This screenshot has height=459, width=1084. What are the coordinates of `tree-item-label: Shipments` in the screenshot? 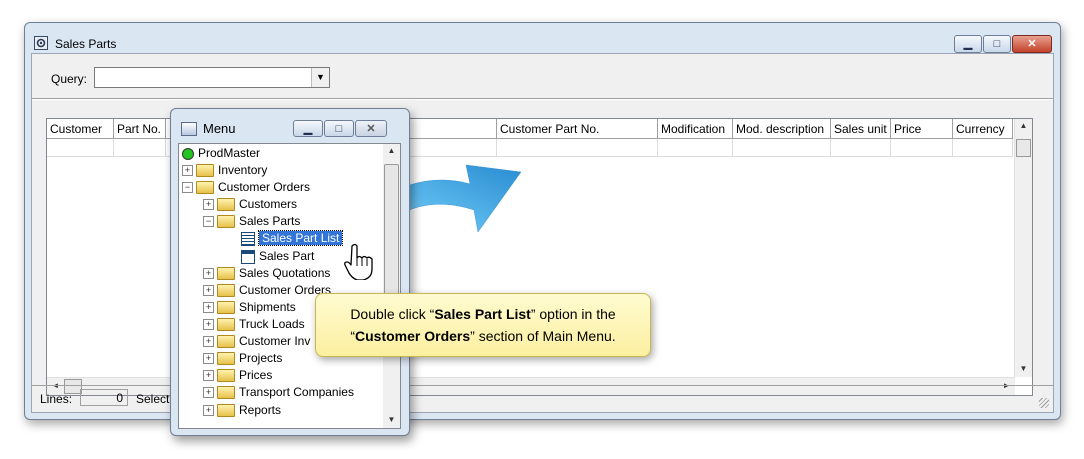 It's located at (267, 307).